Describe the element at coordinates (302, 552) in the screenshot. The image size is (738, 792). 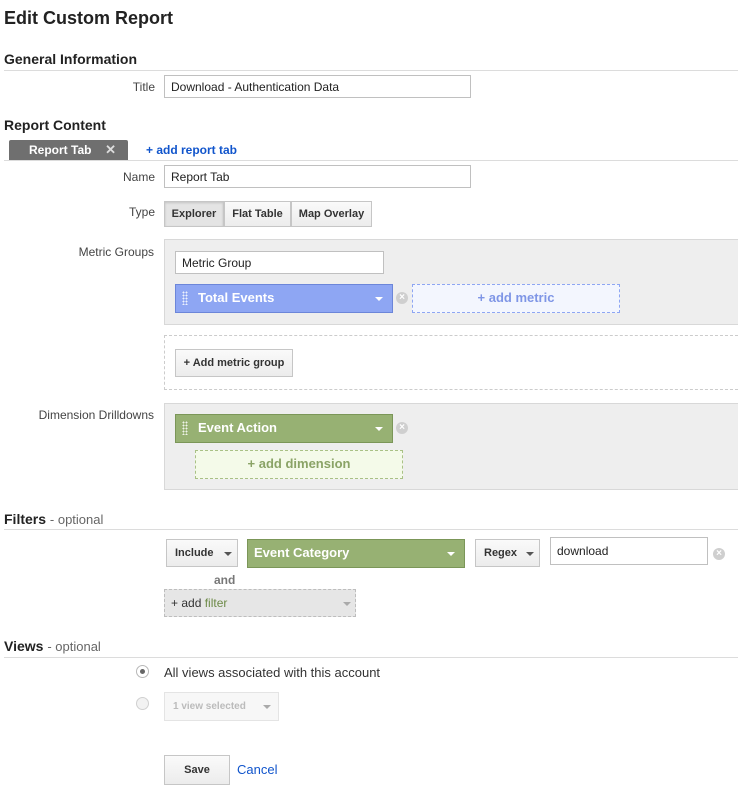
I see `filter-dimension-label: Event Category` at that location.